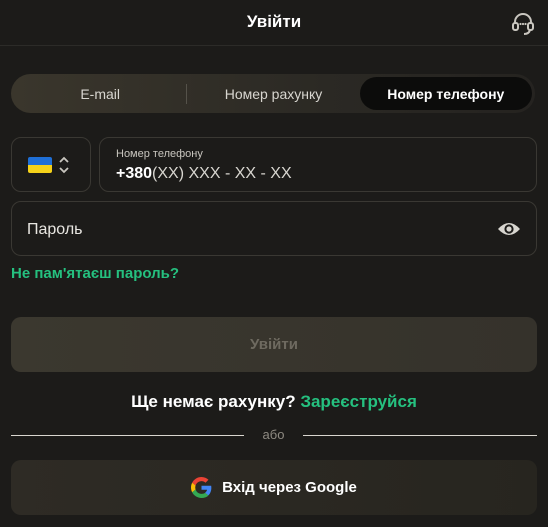 Image resolution: width=548 pixels, height=527 pixels. What do you see at coordinates (40, 165) in the screenshot?
I see `ukraine-flag-icon` at bounding box center [40, 165].